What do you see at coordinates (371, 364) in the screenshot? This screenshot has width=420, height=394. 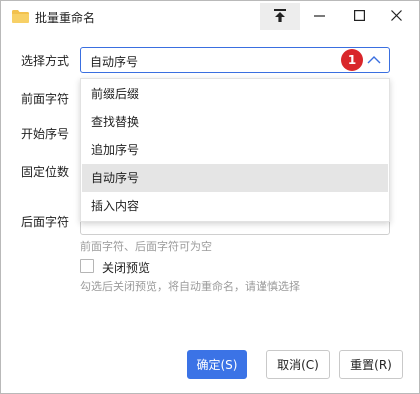 I see `reset-button: 重置(R)` at bounding box center [371, 364].